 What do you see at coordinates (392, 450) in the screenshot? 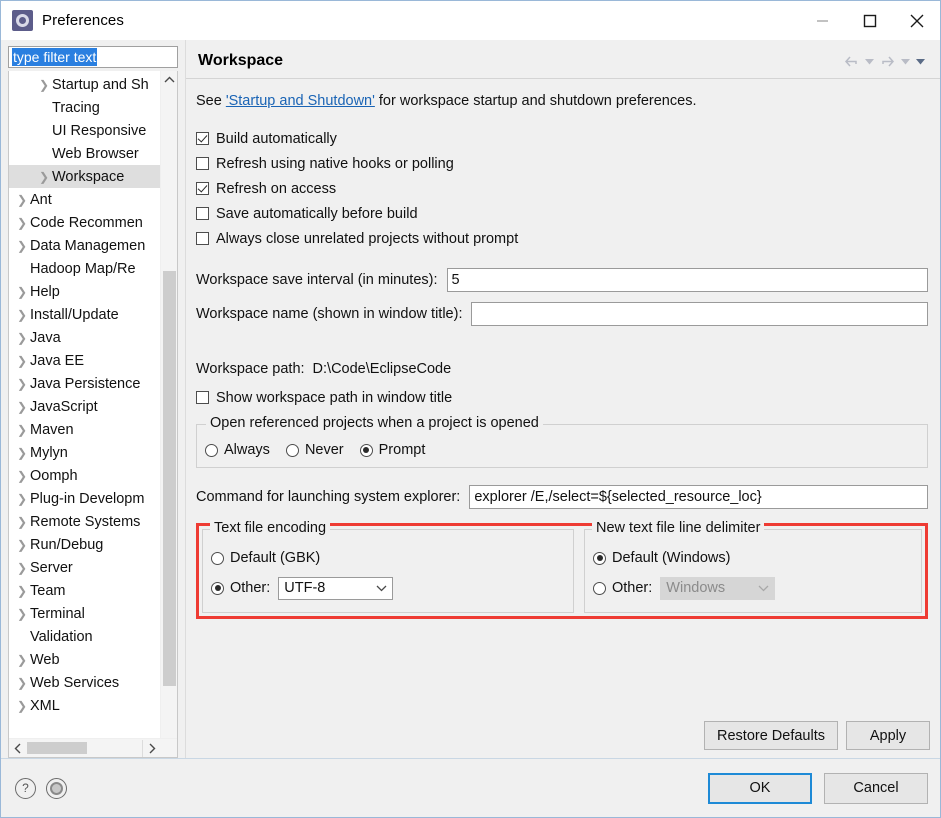
I see `radio-prompt: Prompt` at bounding box center [392, 450].